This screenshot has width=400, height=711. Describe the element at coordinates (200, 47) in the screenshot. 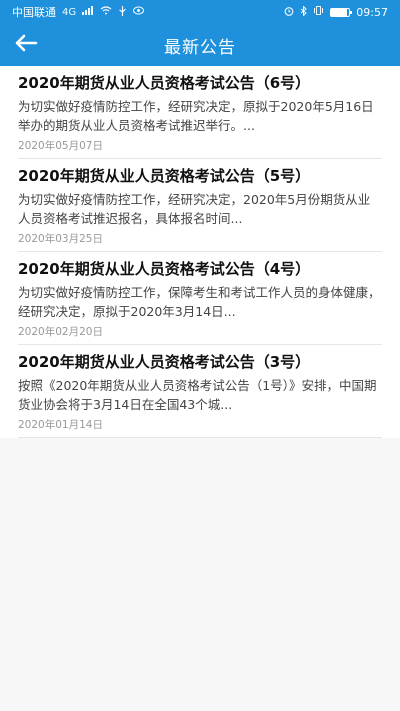

I see `page-title: 最新公告` at that location.